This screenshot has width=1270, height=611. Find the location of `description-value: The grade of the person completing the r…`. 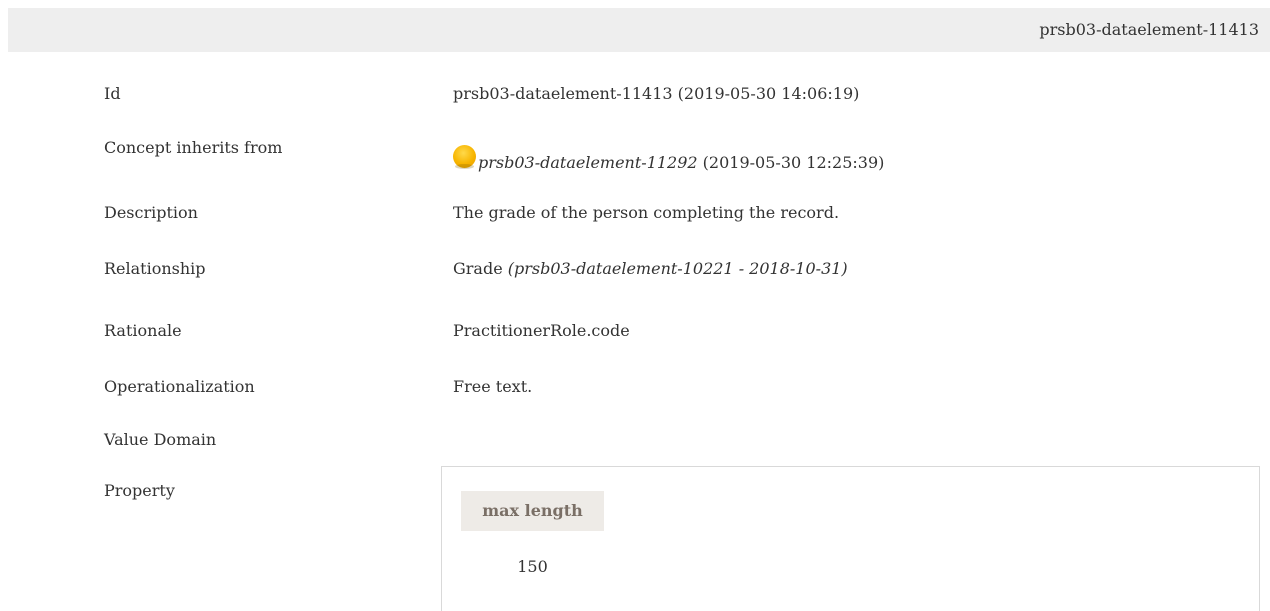

description-value: The grade of the person completing the r… is located at coordinates (646, 212).